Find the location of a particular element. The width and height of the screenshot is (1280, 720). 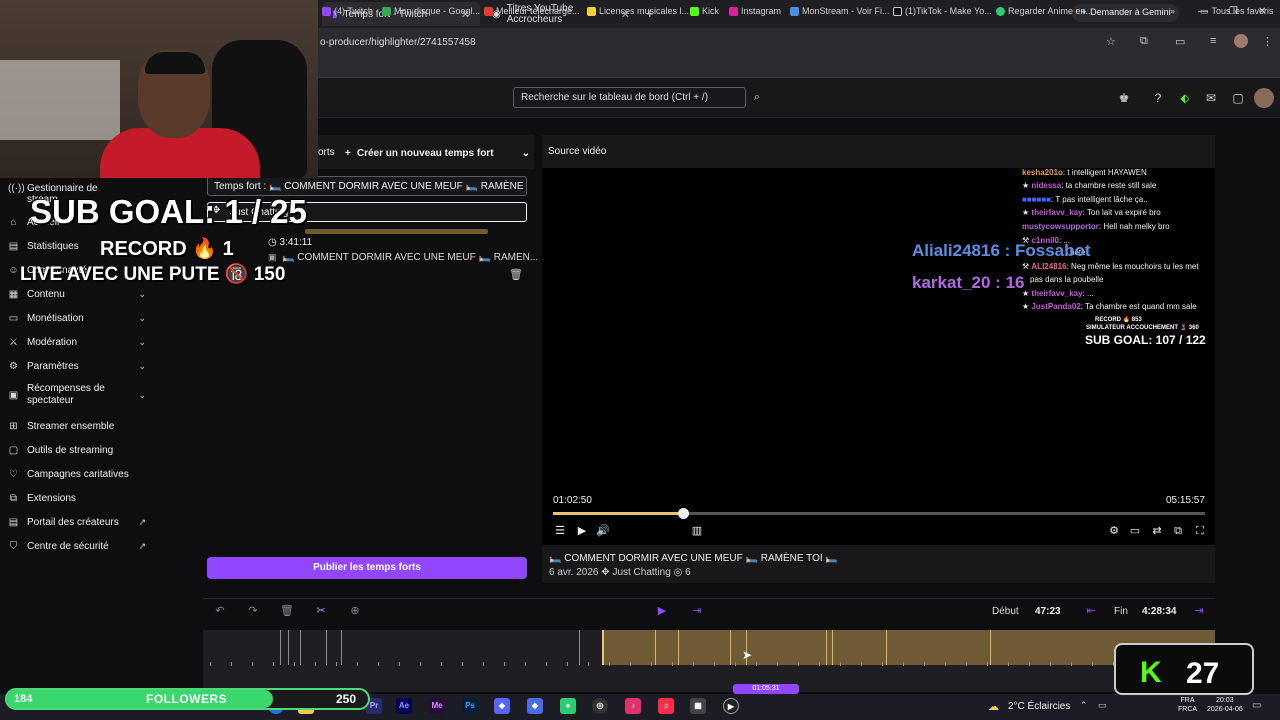

obs-icon: ◎ is located at coordinates (600, 706).